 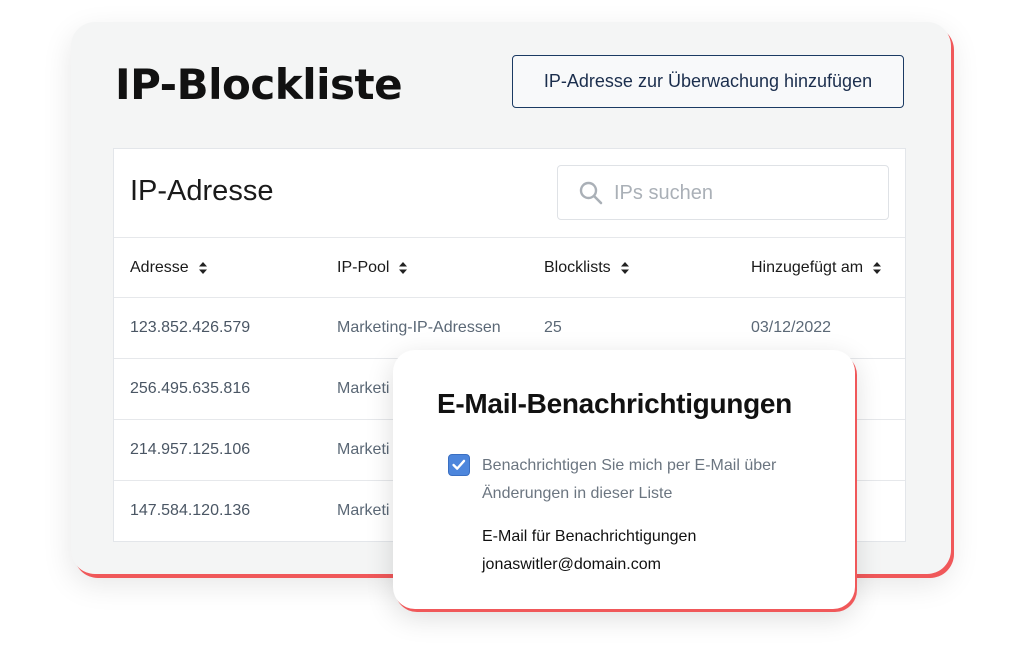 What do you see at coordinates (190, 449) in the screenshot?
I see `cell-address: 214.957.125.106` at bounding box center [190, 449].